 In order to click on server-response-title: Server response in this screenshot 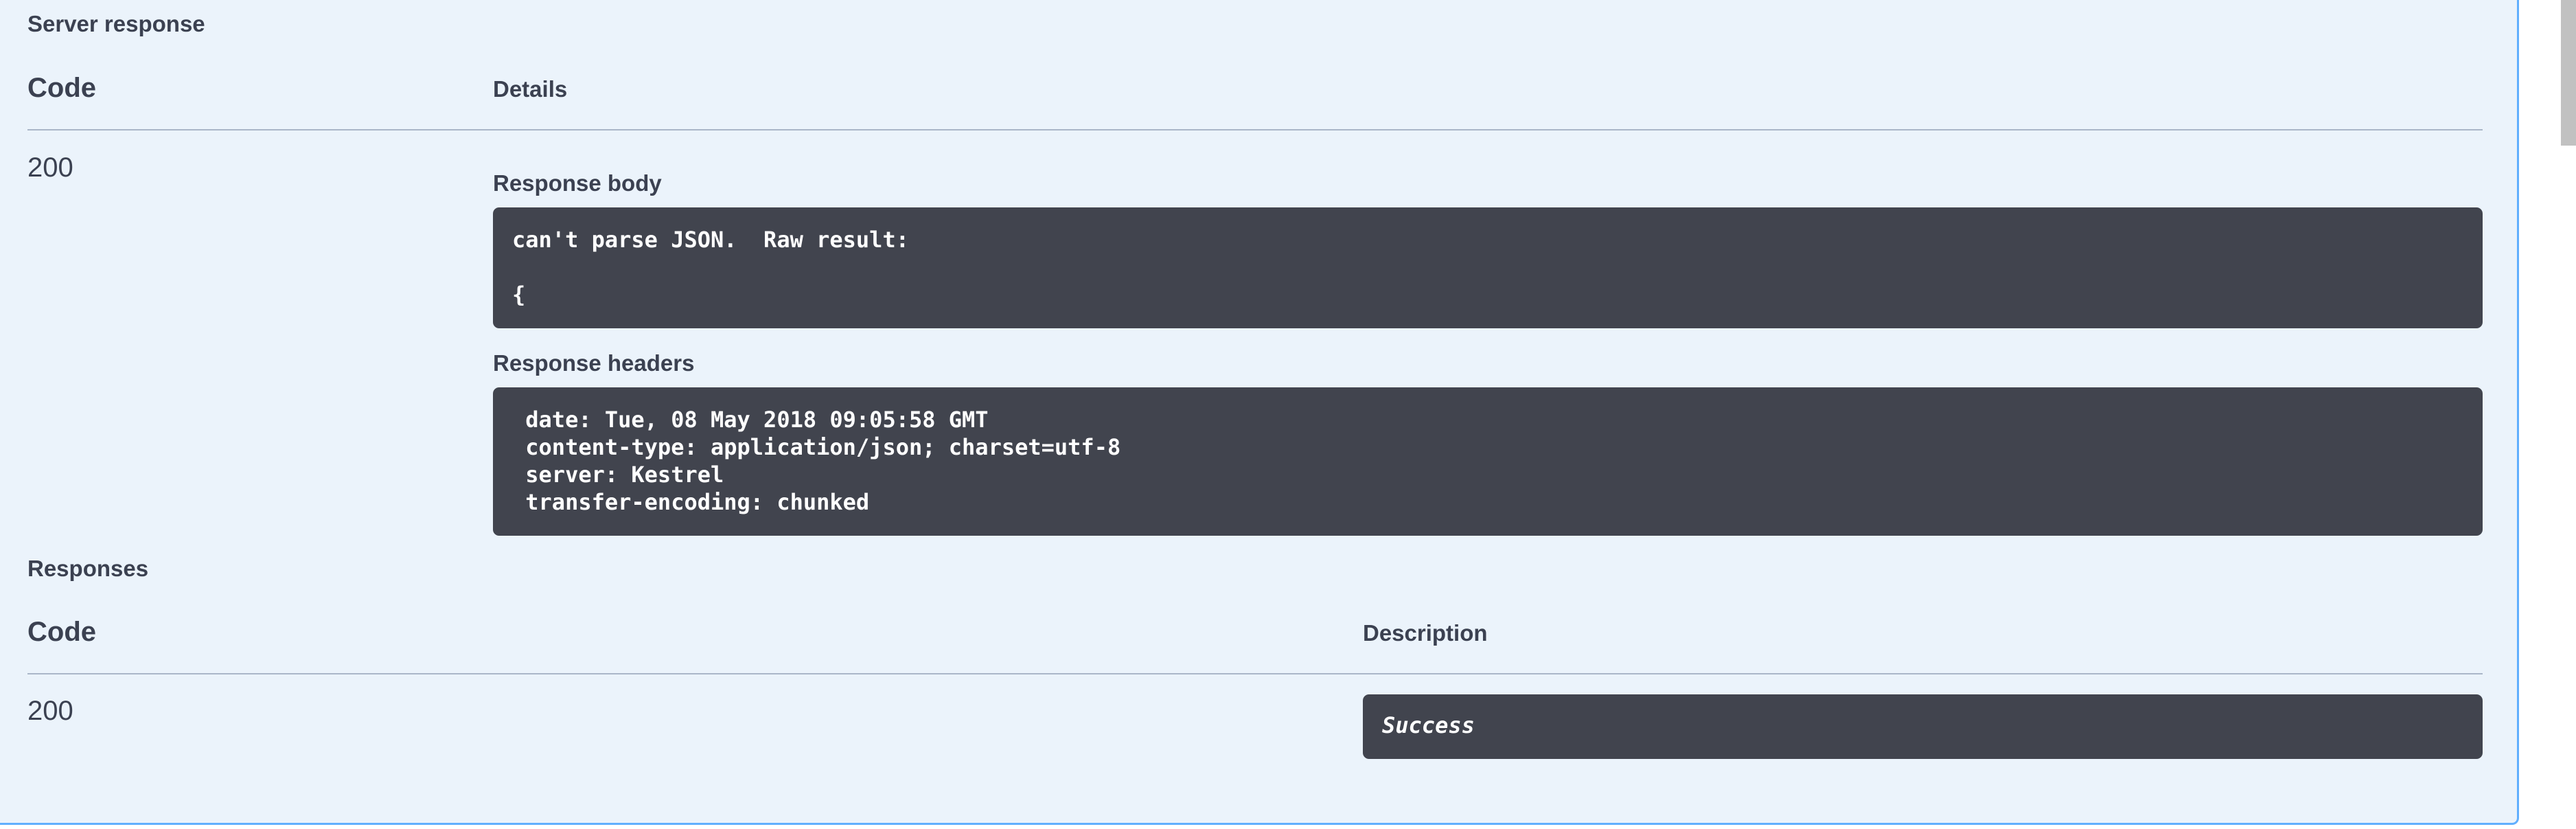, I will do `click(116, 23)`.